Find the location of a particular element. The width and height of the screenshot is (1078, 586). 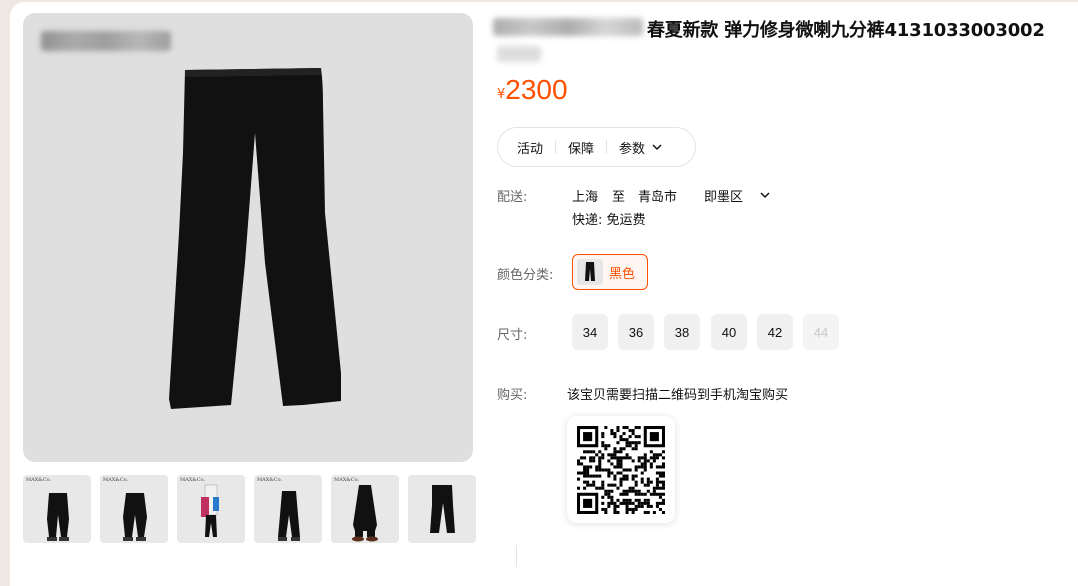

thumbnail-5: MAX&Co. is located at coordinates (365, 509).